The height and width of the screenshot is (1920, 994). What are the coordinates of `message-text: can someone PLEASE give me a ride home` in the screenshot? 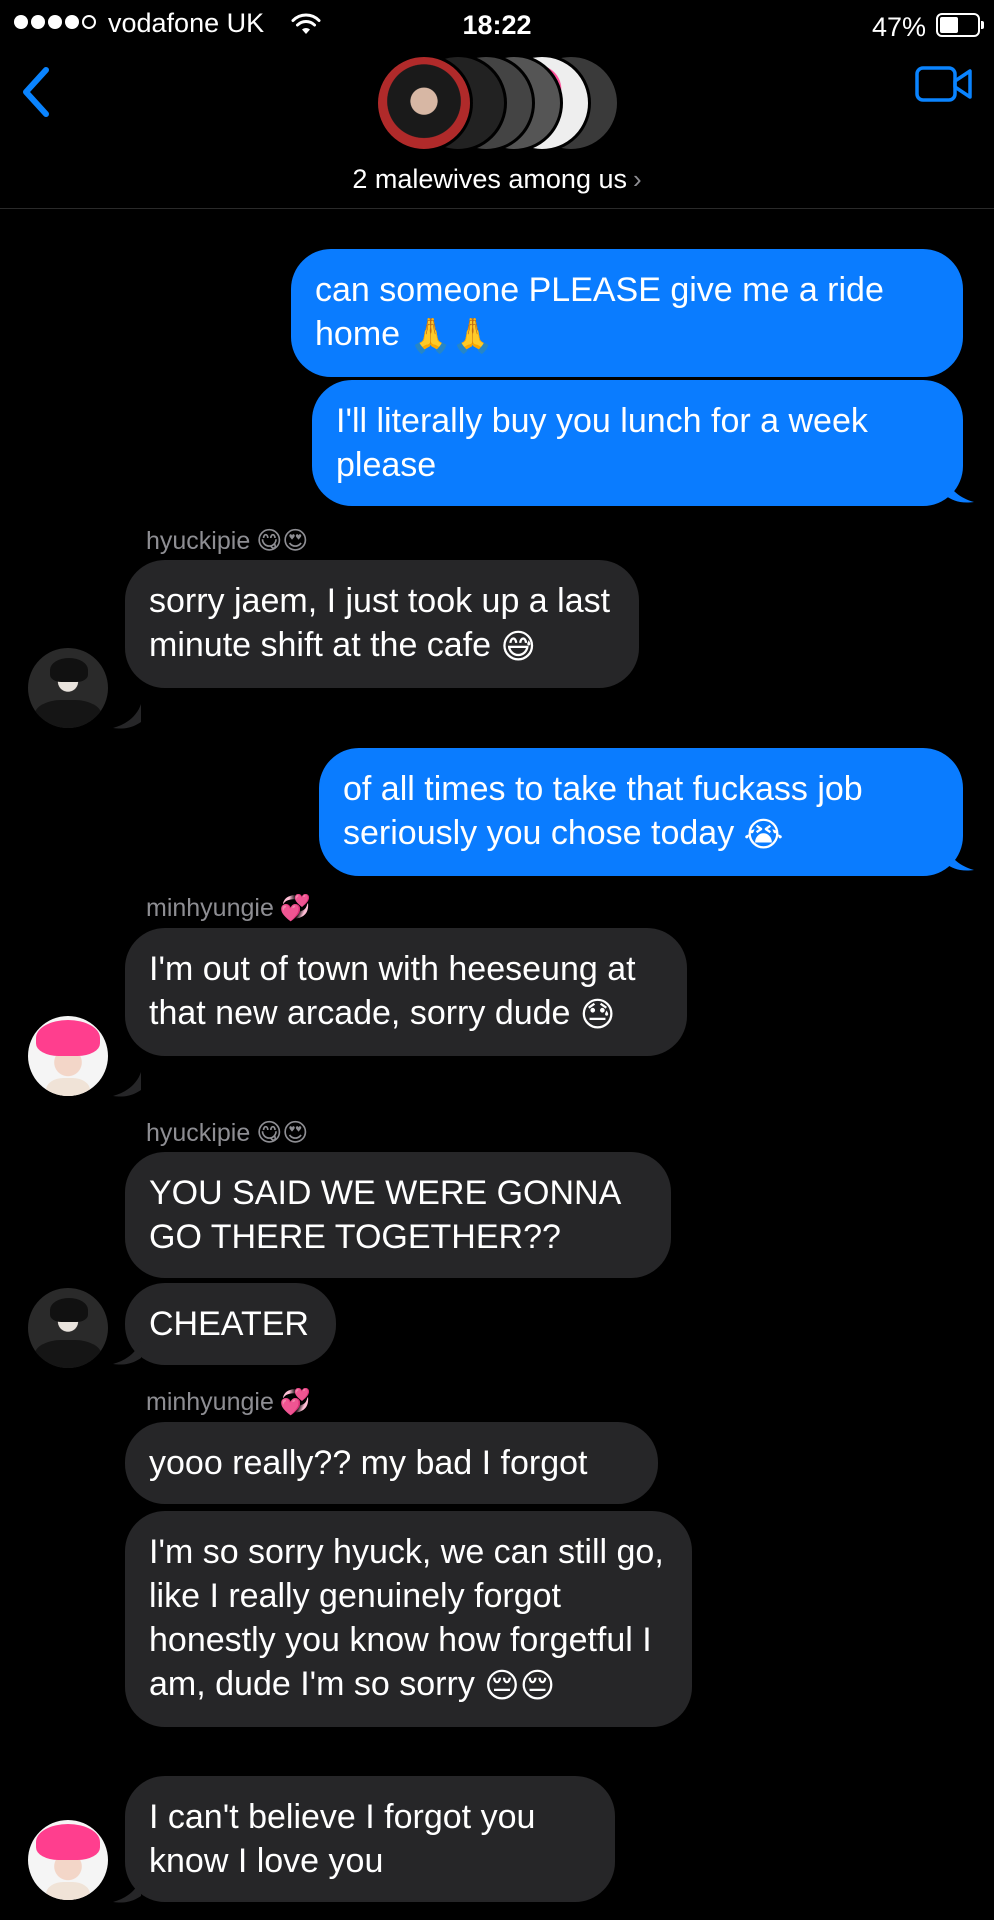 It's located at (599, 312).